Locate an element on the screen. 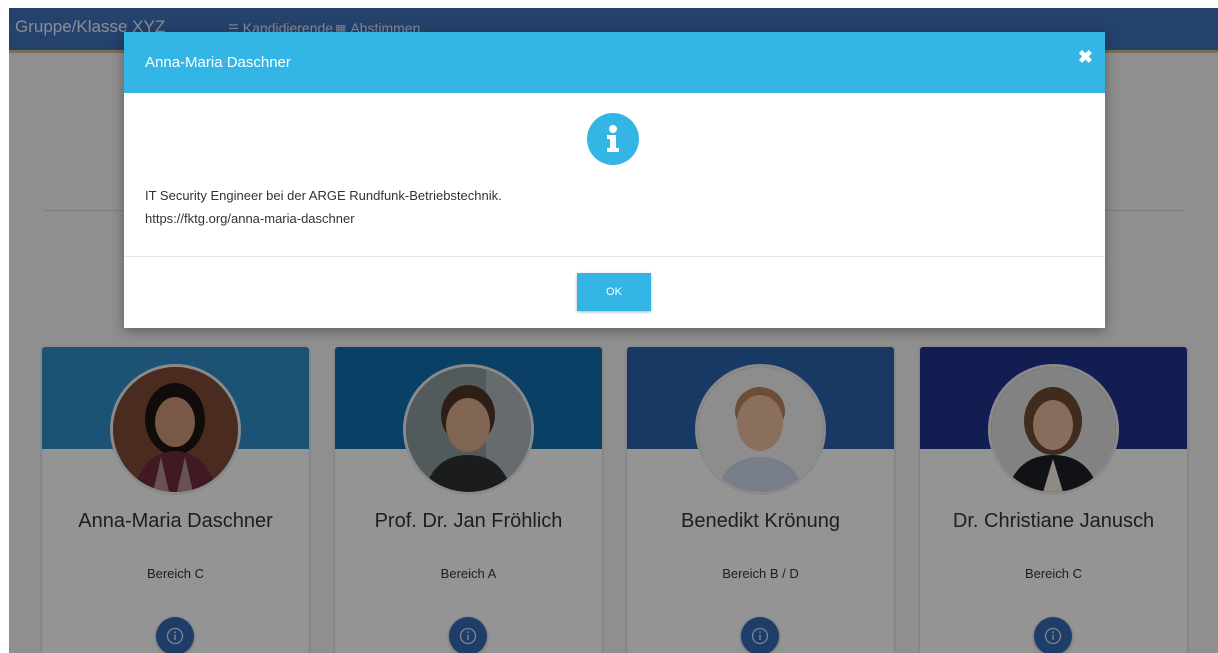  info-icon is located at coordinates (613, 139).